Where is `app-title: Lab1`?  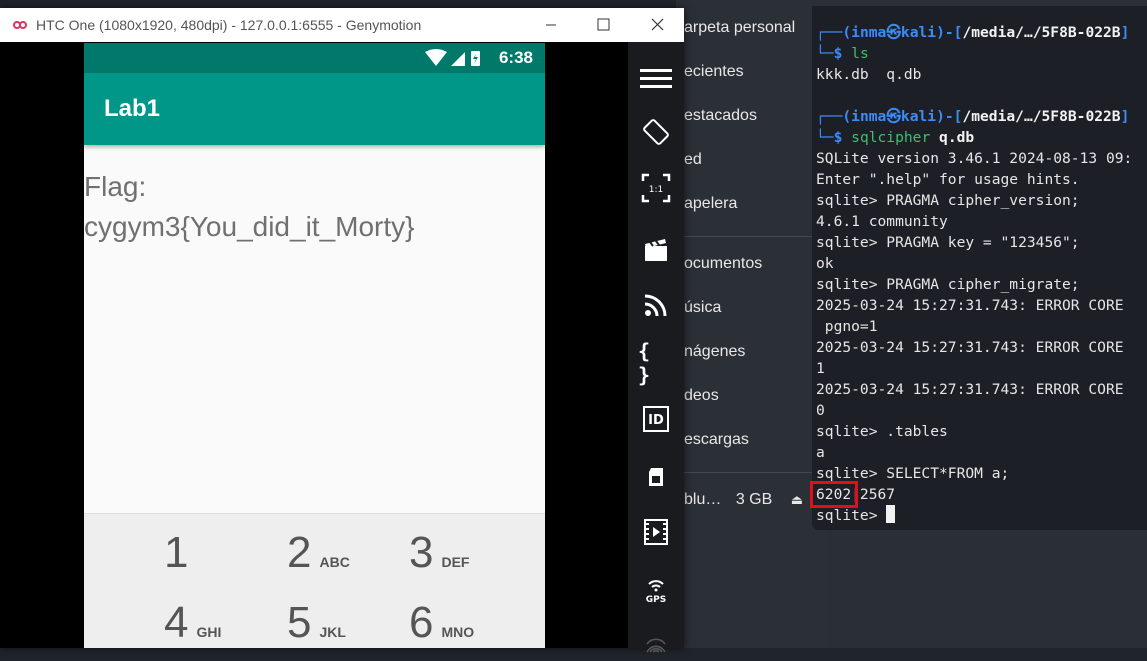
app-title: Lab1 is located at coordinates (132, 108).